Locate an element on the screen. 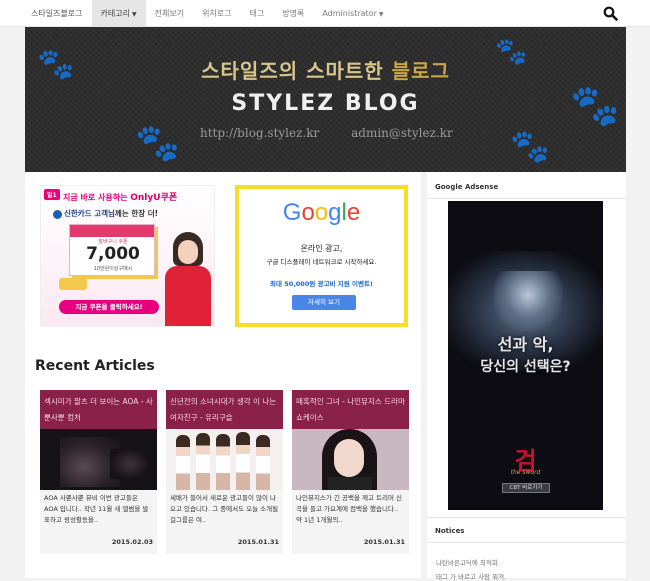  nav-label: 위치로그 is located at coordinates (217, 13).